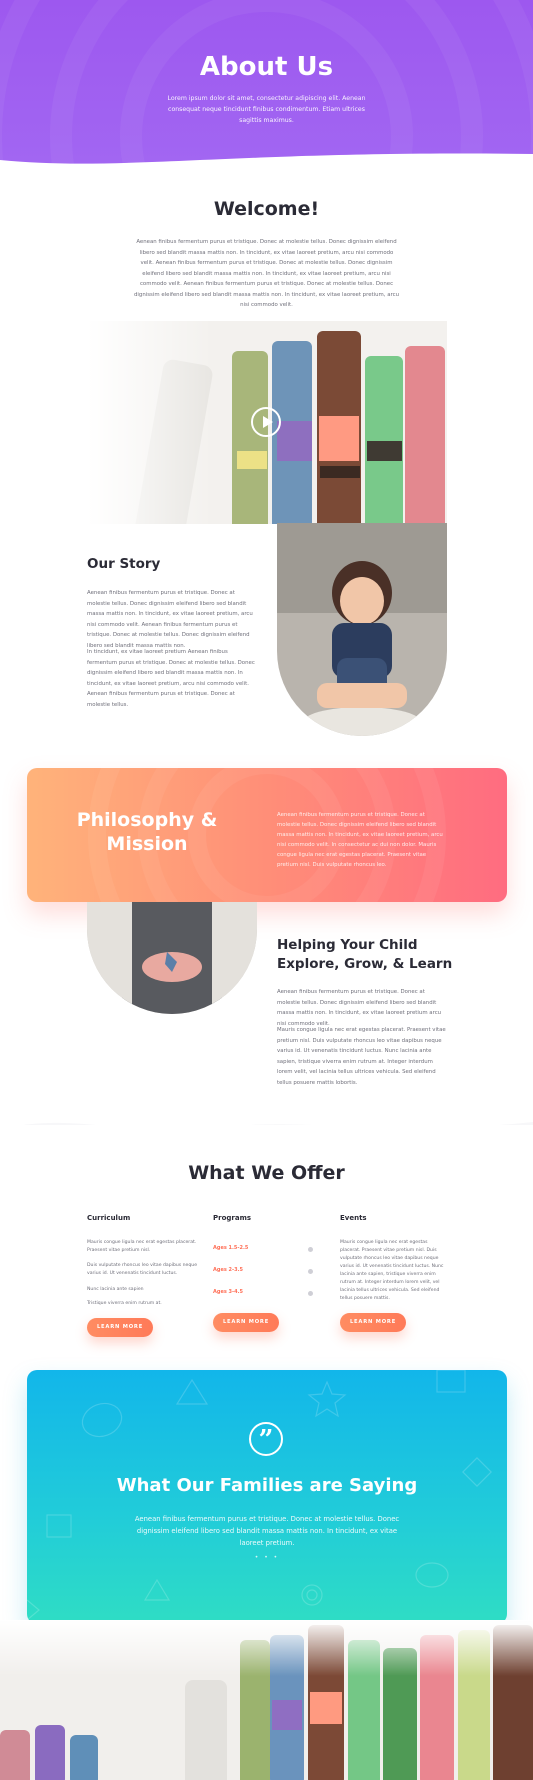 The height and width of the screenshot is (1780, 533). I want to click on page-title: About Us, so click(266, 67).